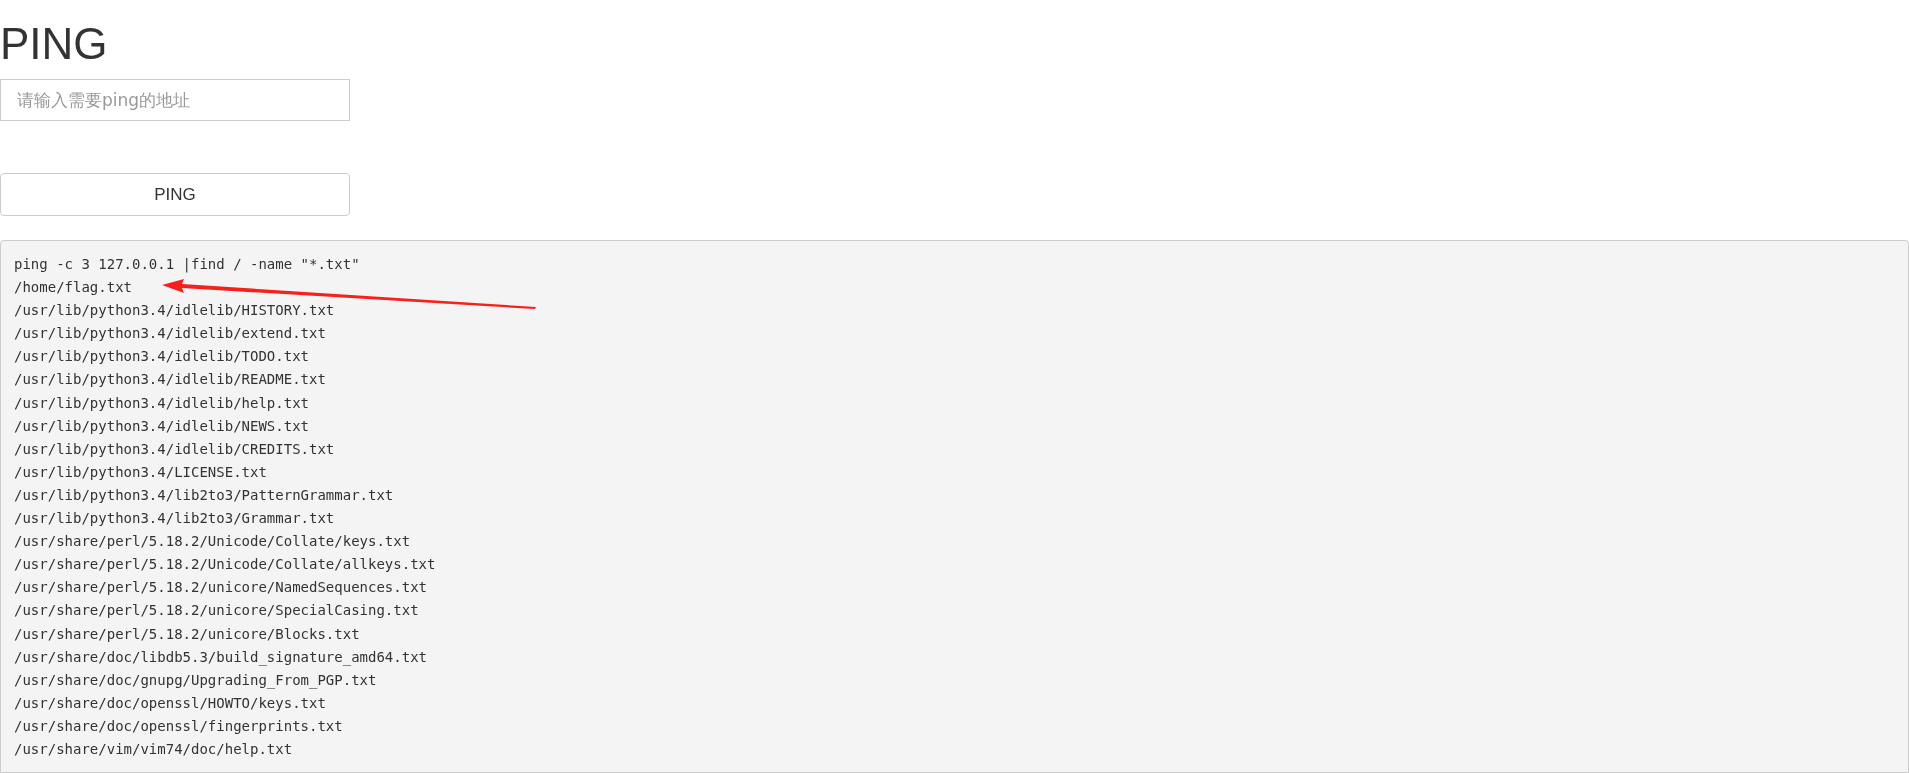 The width and height of the screenshot is (1909, 773). I want to click on output-line: /usr/share/doc/gnupg/Upgrading_From_PGP.txt, so click(195, 680).